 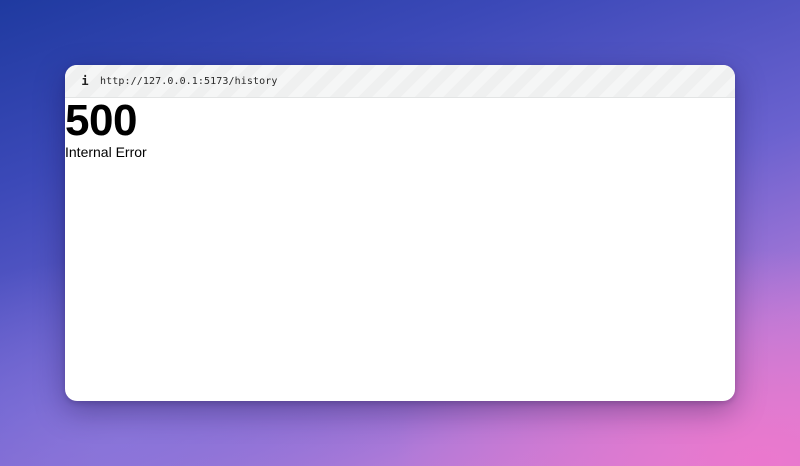 I want to click on address-bar: i http://127.0.0.1:5173/history, so click(x=400, y=81).